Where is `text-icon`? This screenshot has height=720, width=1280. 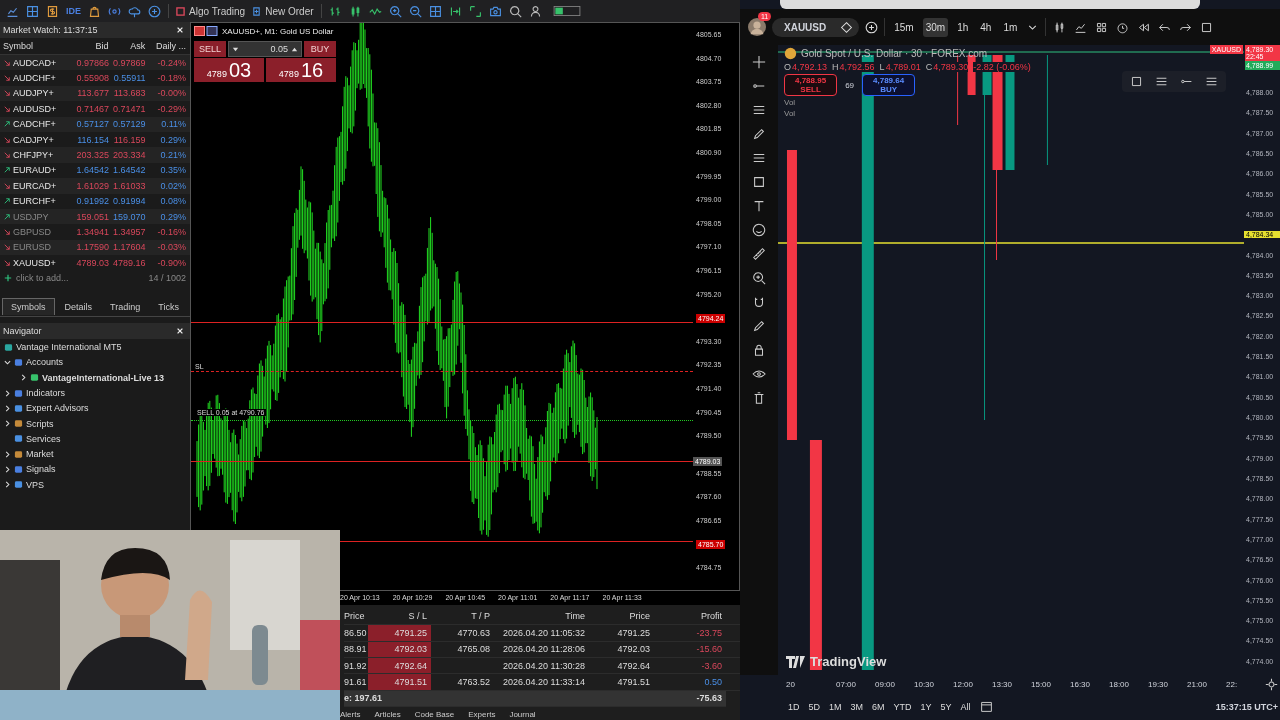
text-icon is located at coordinates (759, 206).